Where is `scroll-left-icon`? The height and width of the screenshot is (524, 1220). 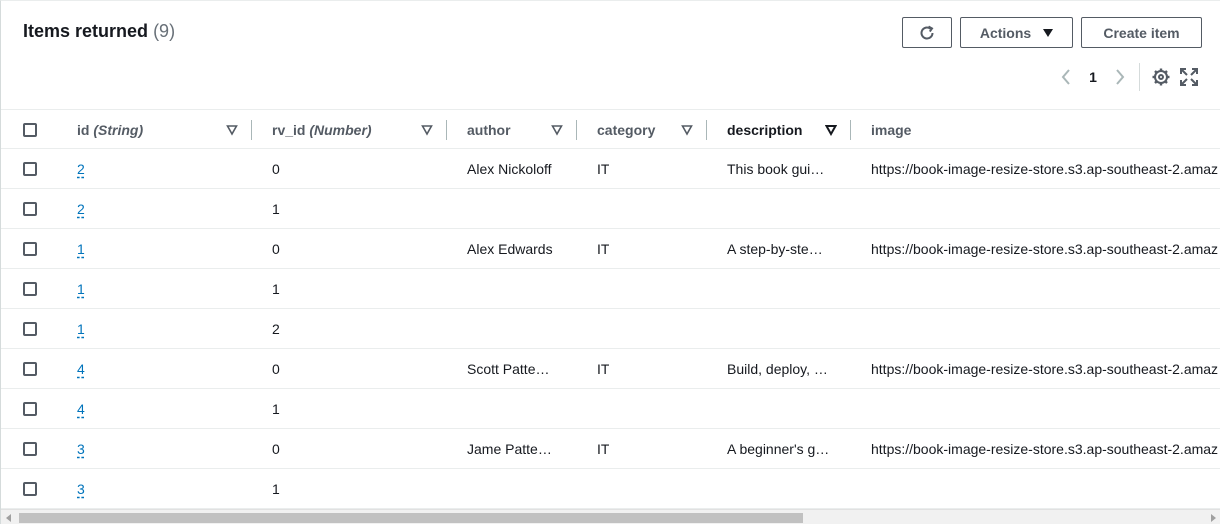 scroll-left-icon is located at coordinates (8, 518).